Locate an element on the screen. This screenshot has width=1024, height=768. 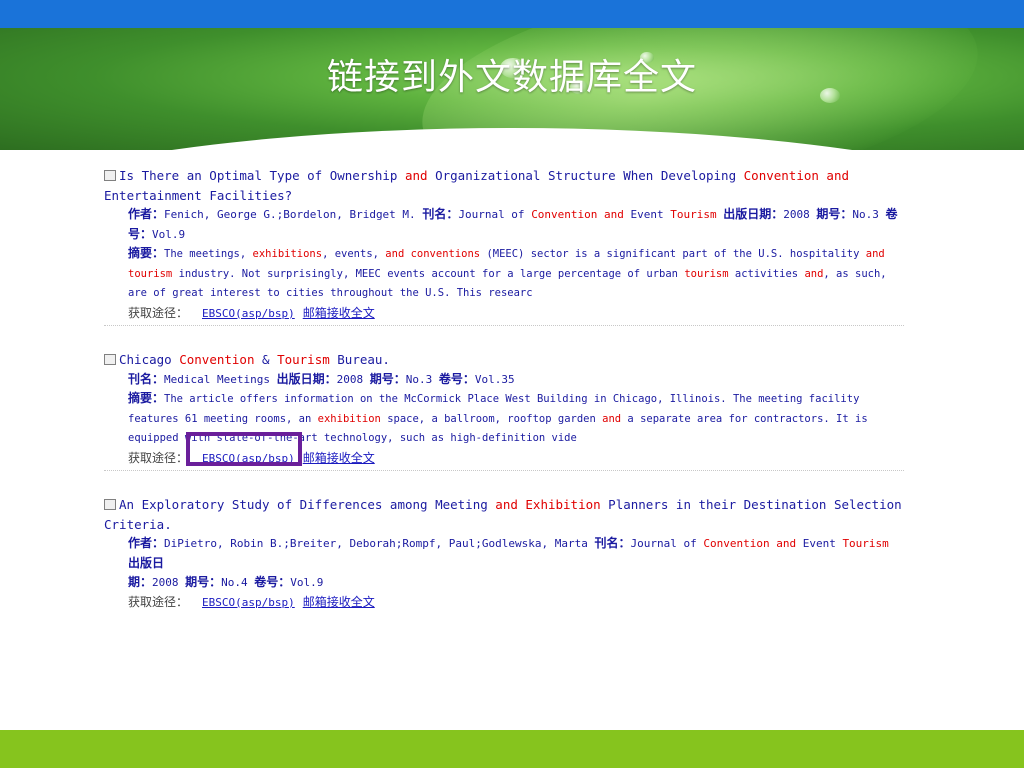
authors: Fenich, George G.;Bordelon, Bridget M. is located at coordinates (290, 214).